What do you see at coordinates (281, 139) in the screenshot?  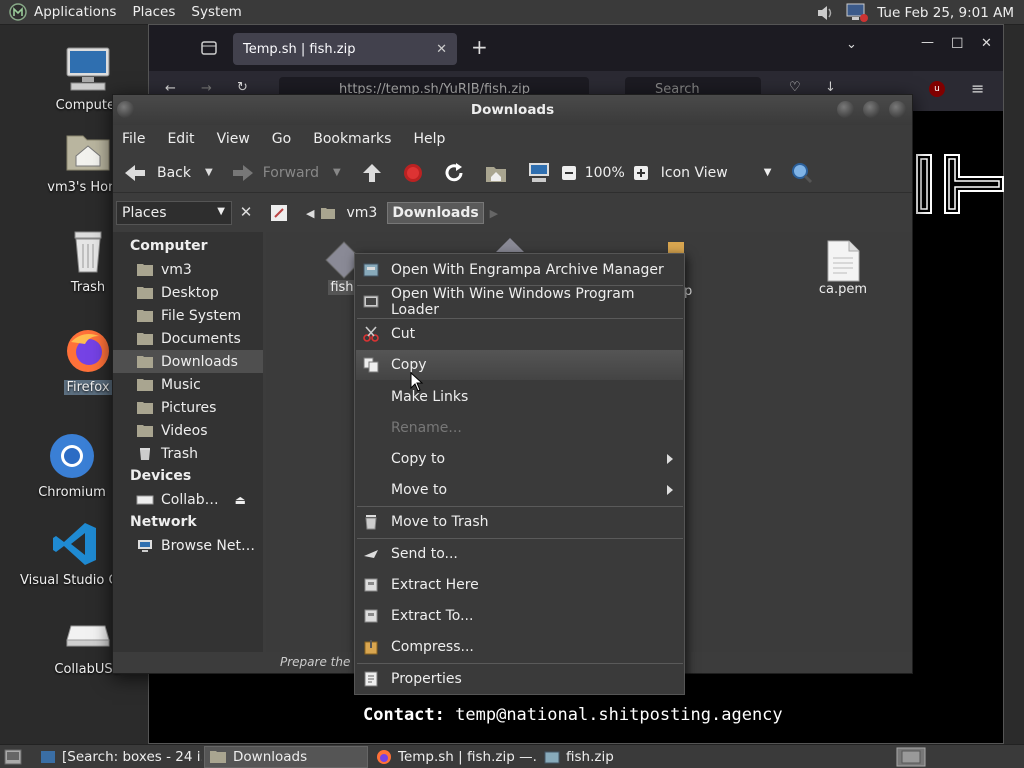 I see `menu-go: Go` at bounding box center [281, 139].